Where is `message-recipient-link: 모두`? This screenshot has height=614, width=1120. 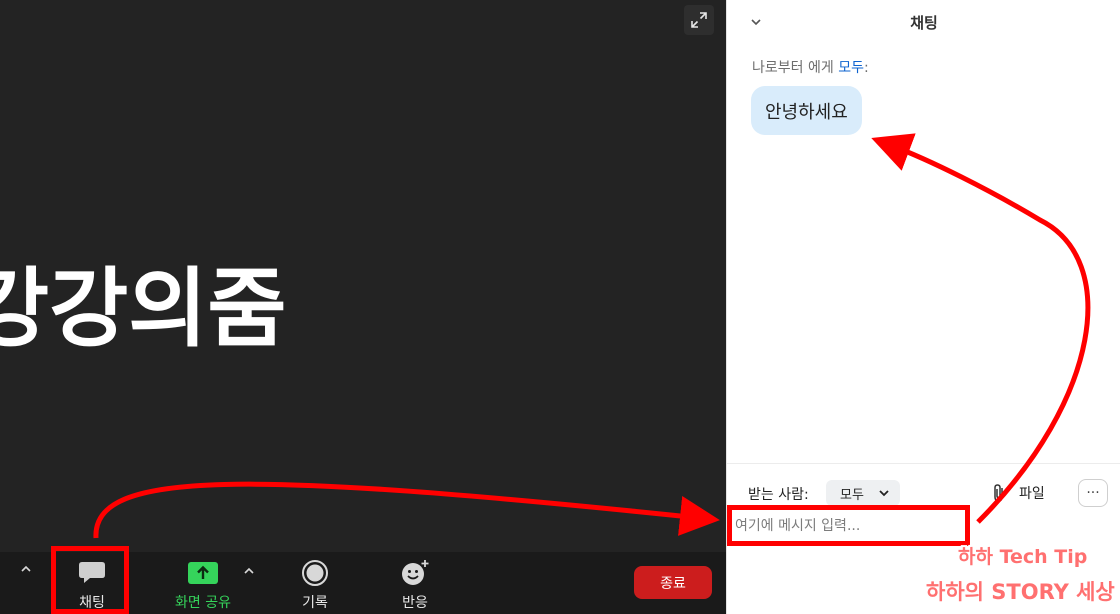 message-recipient-link: 모두 is located at coordinates (851, 68).